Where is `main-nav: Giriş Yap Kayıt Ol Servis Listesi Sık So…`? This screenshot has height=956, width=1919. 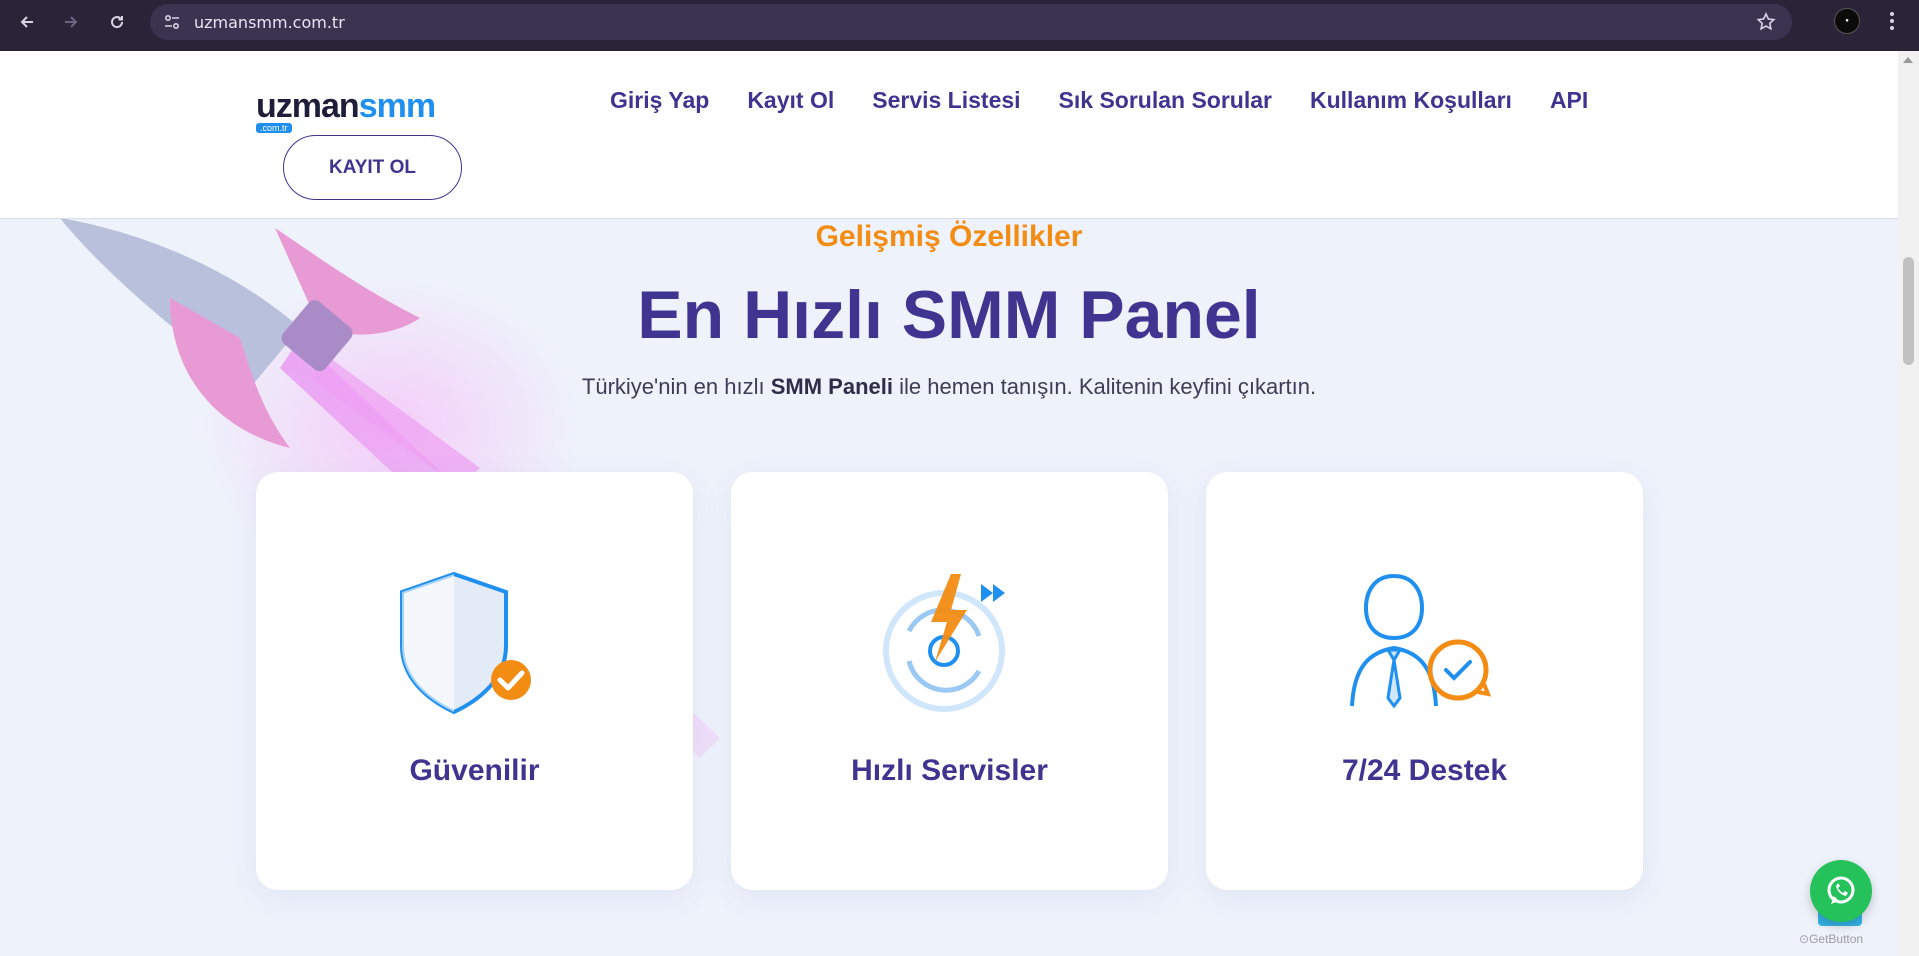
main-nav: Giriş Yap Kayıt Ol Servis Listesi Sık So… is located at coordinates (1099, 100).